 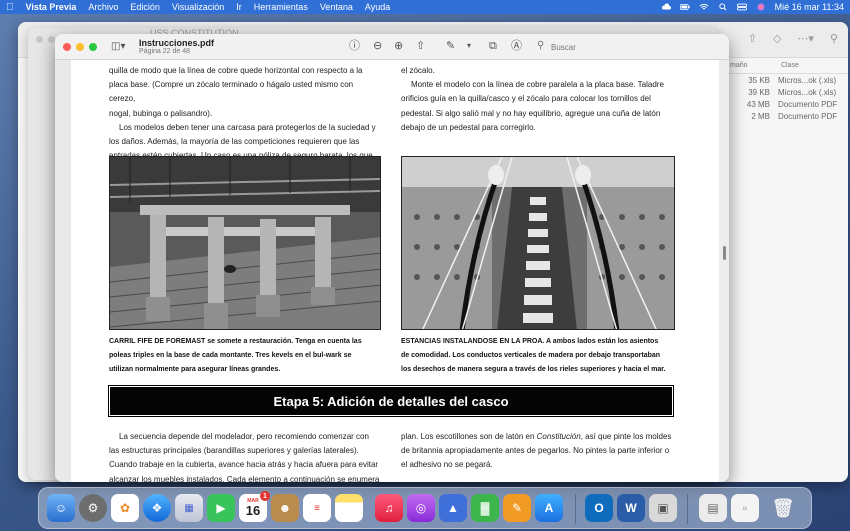 I want to click on battery-icon, so click(x=684, y=7).